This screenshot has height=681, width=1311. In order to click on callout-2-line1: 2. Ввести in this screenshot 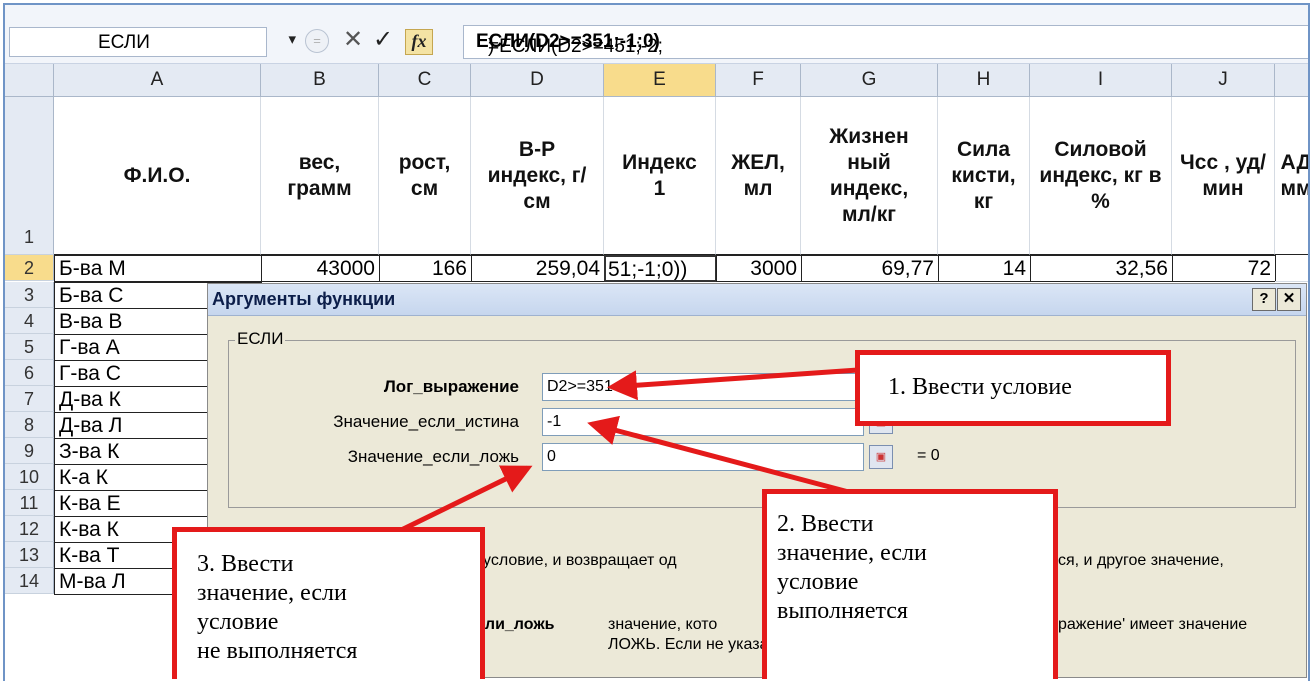, I will do `click(825, 524)`.